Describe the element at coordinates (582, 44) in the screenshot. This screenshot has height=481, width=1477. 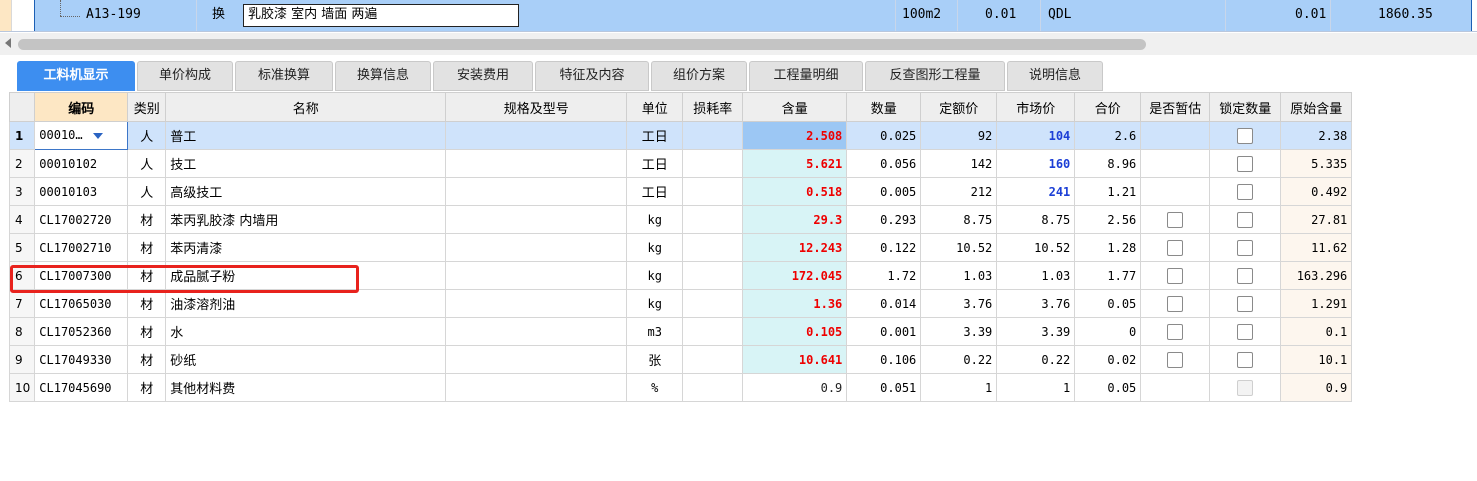
I see `scrollbar-thumb` at that location.